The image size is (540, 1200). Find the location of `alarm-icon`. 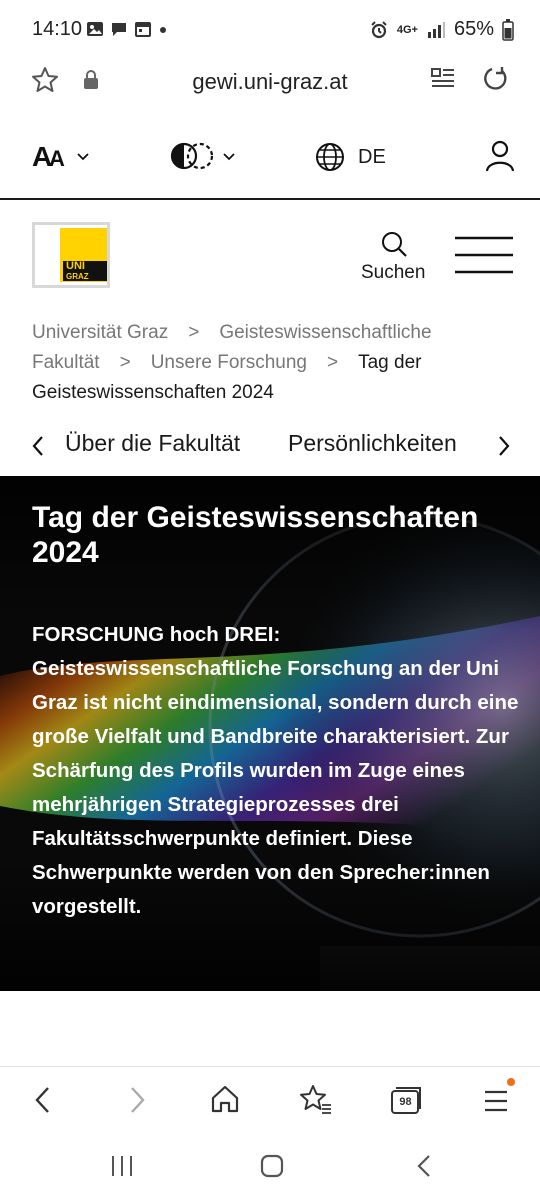

alarm-icon is located at coordinates (379, 29).